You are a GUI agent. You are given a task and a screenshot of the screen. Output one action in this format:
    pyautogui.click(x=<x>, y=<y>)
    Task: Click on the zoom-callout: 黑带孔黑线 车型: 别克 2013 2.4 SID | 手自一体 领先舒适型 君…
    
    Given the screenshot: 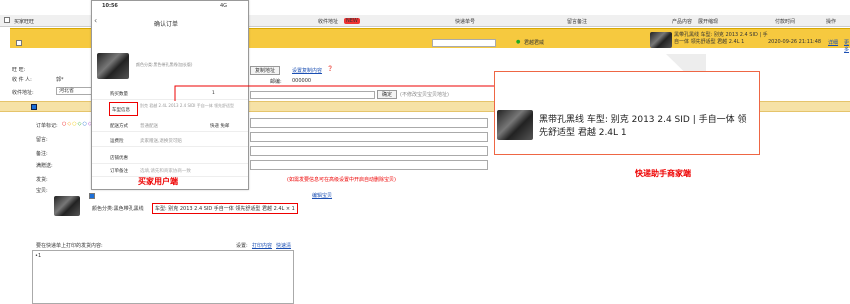 What is the action you would take?
    pyautogui.click(x=627, y=113)
    